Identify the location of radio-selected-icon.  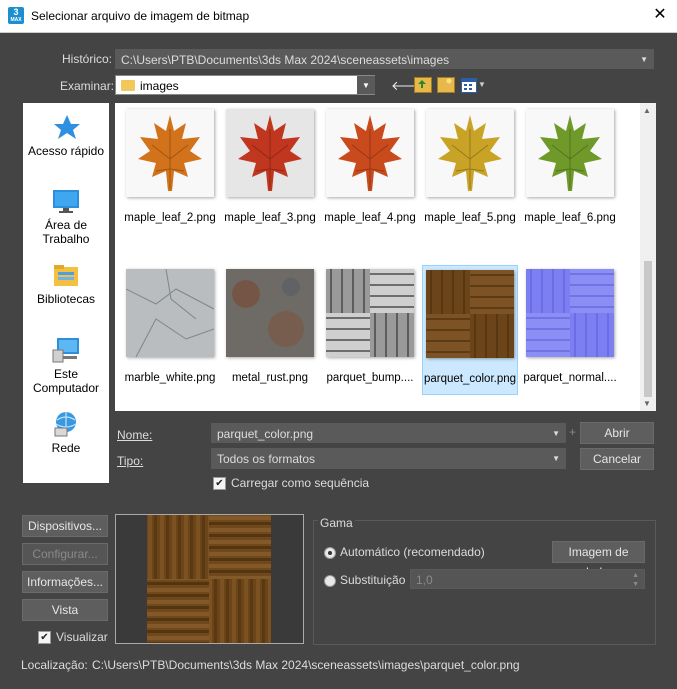
(330, 552).